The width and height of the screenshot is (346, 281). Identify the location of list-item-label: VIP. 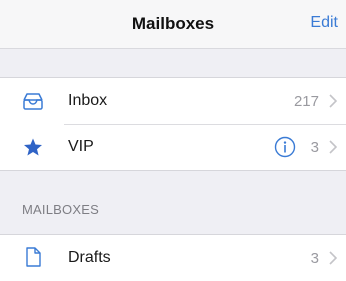
(81, 146).